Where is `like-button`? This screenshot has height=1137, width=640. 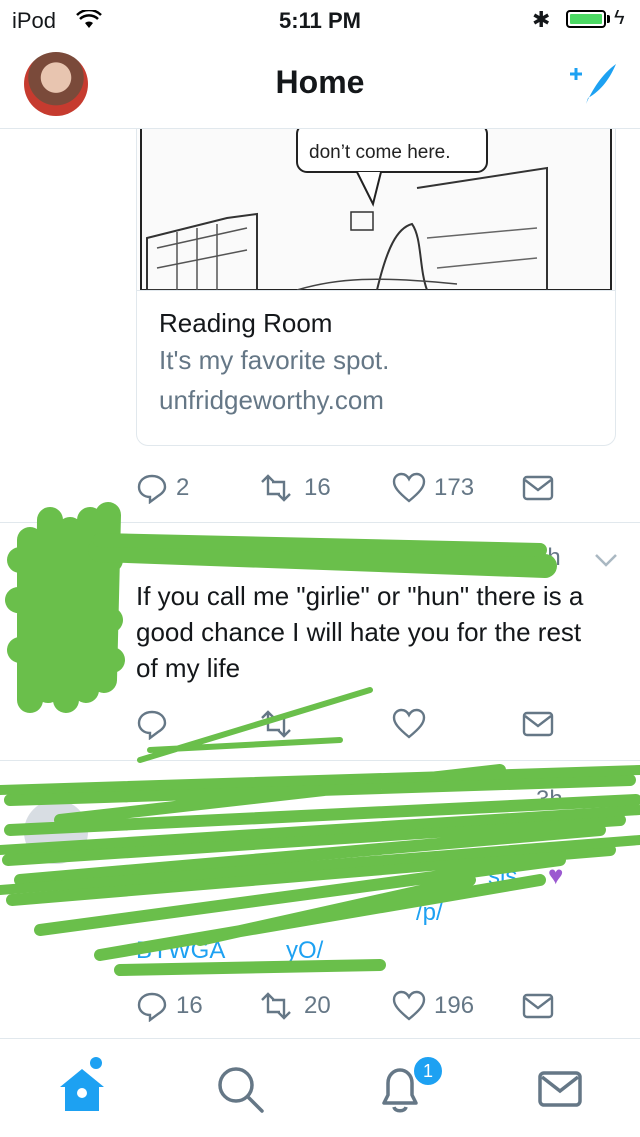
like-button is located at coordinates (413, 724).